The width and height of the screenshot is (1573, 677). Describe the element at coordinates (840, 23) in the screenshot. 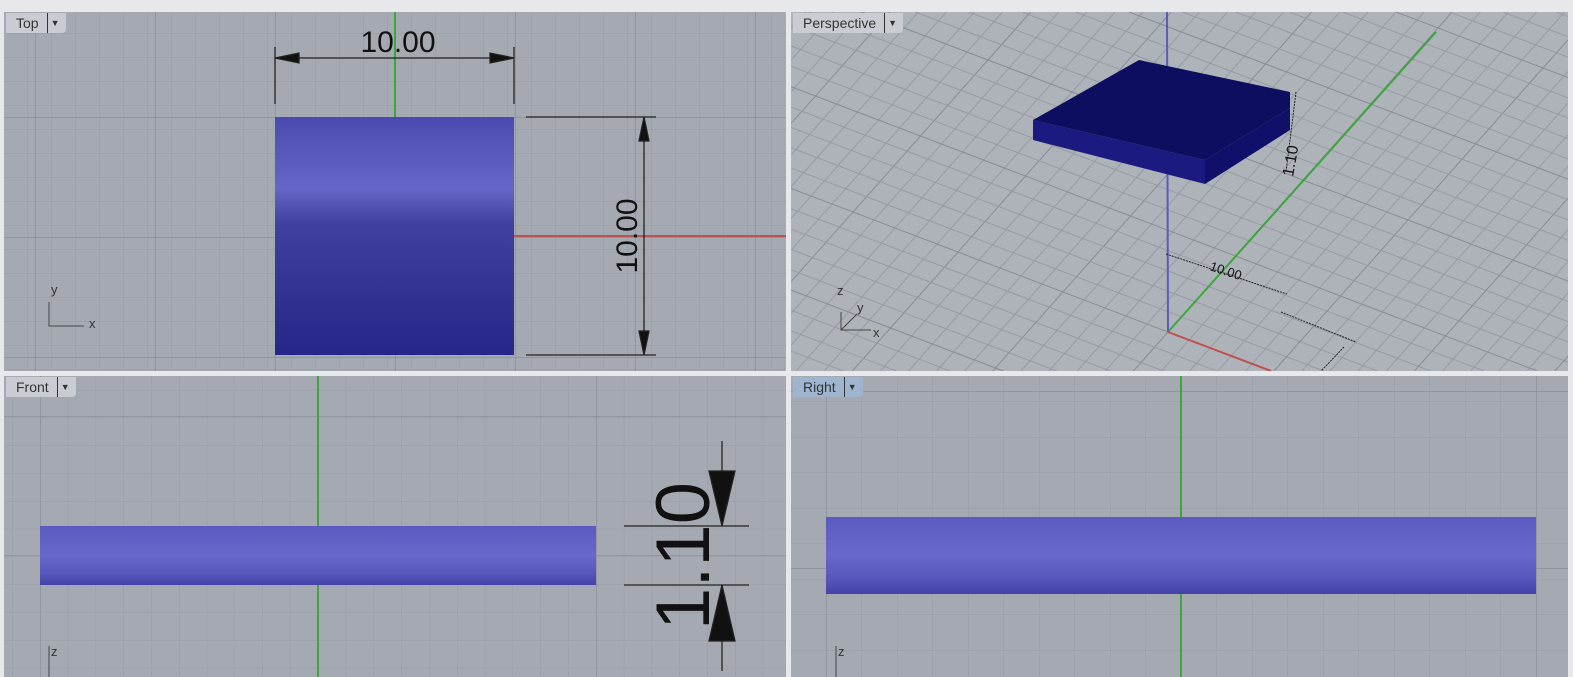

I see `viewport-label: Perspective` at that location.